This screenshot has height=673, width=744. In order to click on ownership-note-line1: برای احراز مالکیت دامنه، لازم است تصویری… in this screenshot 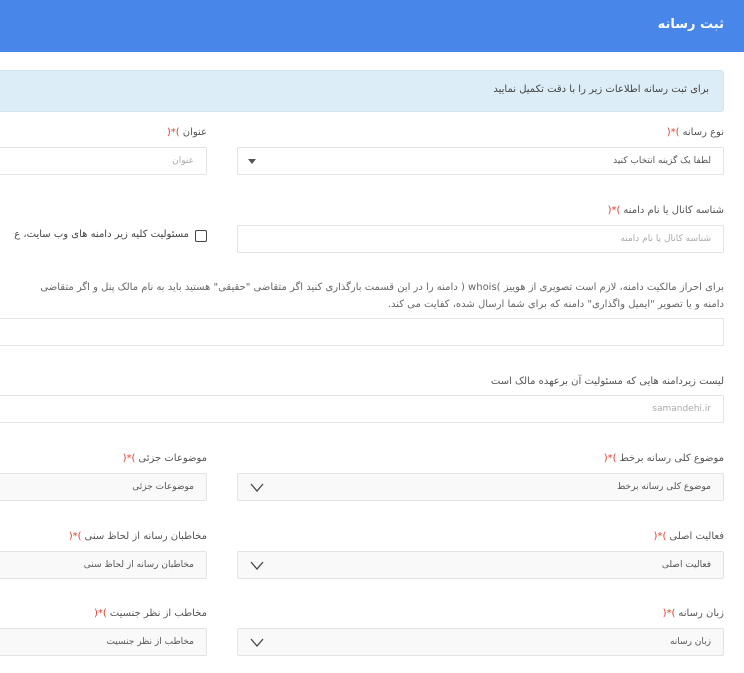, I will do `click(382, 287)`.